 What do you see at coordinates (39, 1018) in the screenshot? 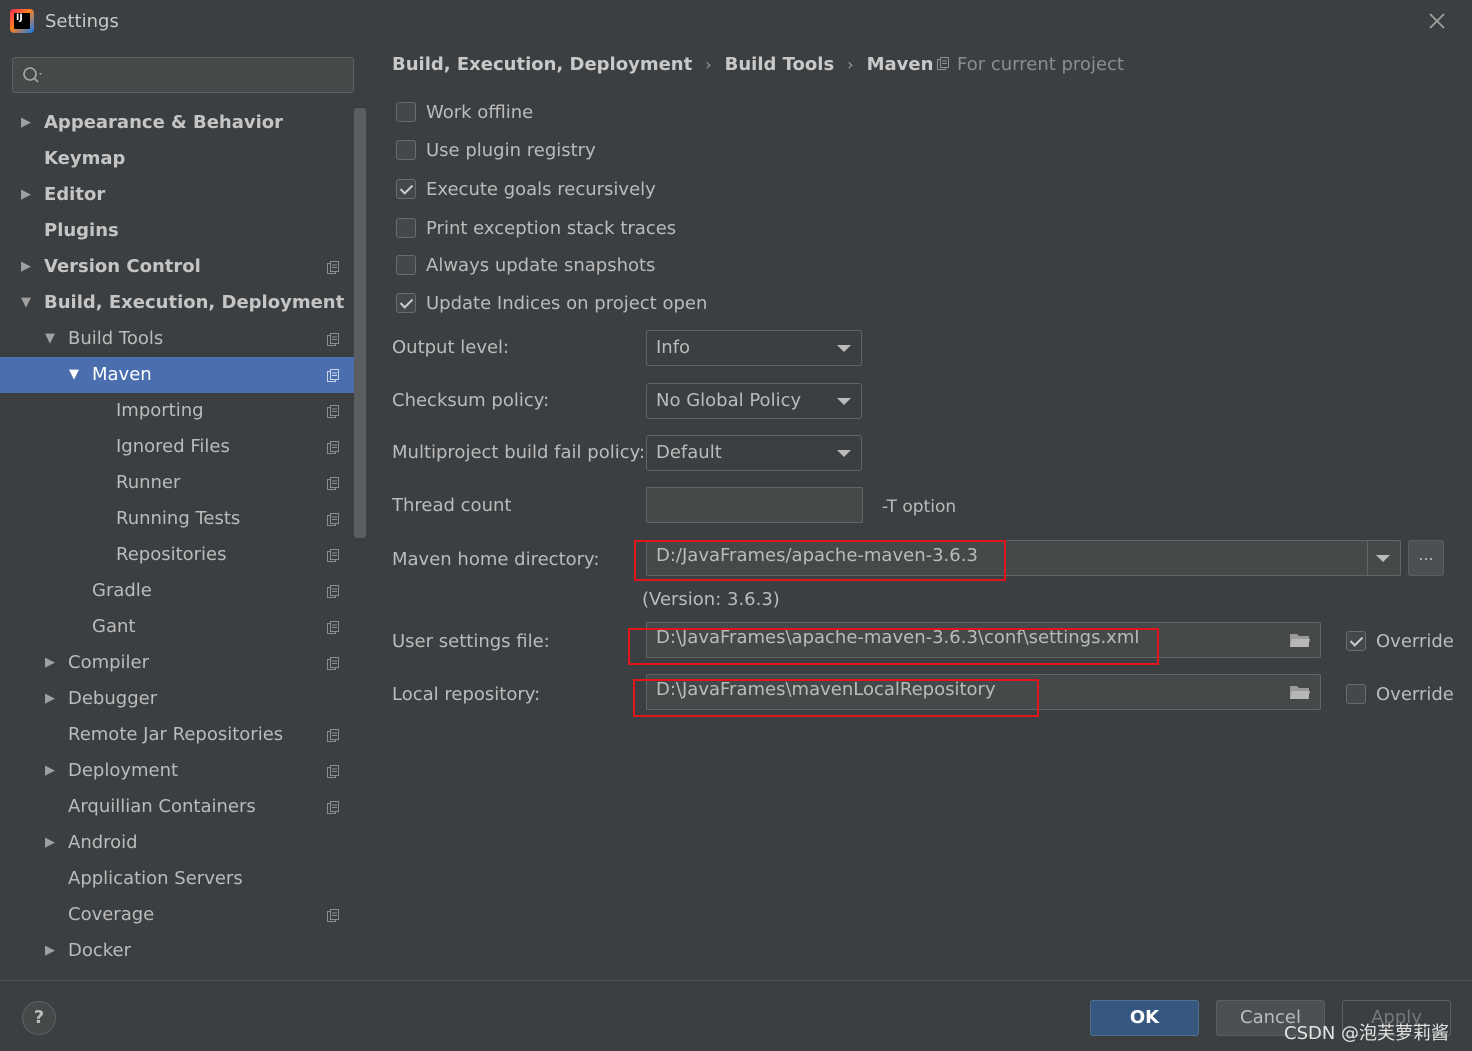
I see `help-button: ?` at bounding box center [39, 1018].